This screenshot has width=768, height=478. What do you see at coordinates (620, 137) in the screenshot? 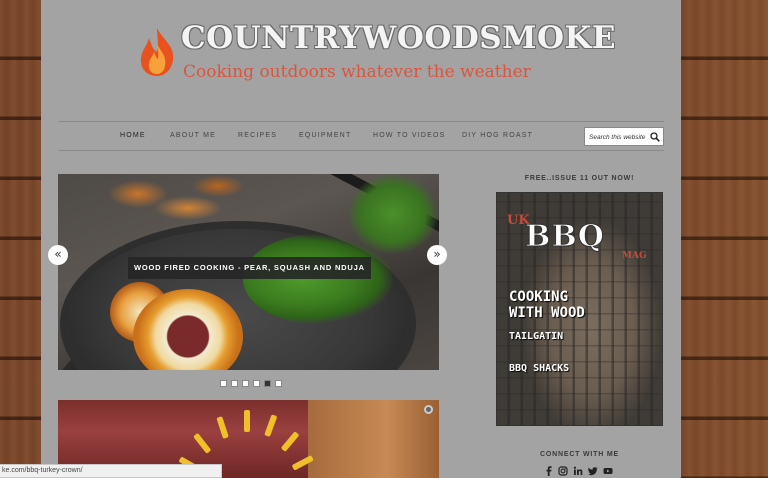
I see `search-input` at bounding box center [620, 137].